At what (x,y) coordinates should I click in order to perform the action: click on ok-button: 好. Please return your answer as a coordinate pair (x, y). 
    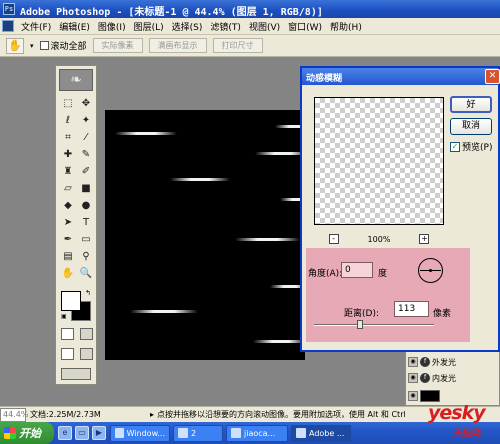
    Looking at the image, I should click on (471, 104).